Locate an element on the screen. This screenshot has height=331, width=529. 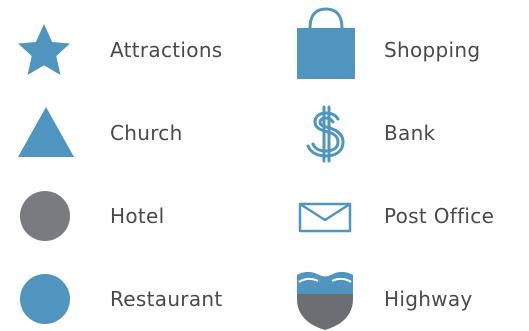
legend-label-shopping: Shopping is located at coordinates (432, 50).